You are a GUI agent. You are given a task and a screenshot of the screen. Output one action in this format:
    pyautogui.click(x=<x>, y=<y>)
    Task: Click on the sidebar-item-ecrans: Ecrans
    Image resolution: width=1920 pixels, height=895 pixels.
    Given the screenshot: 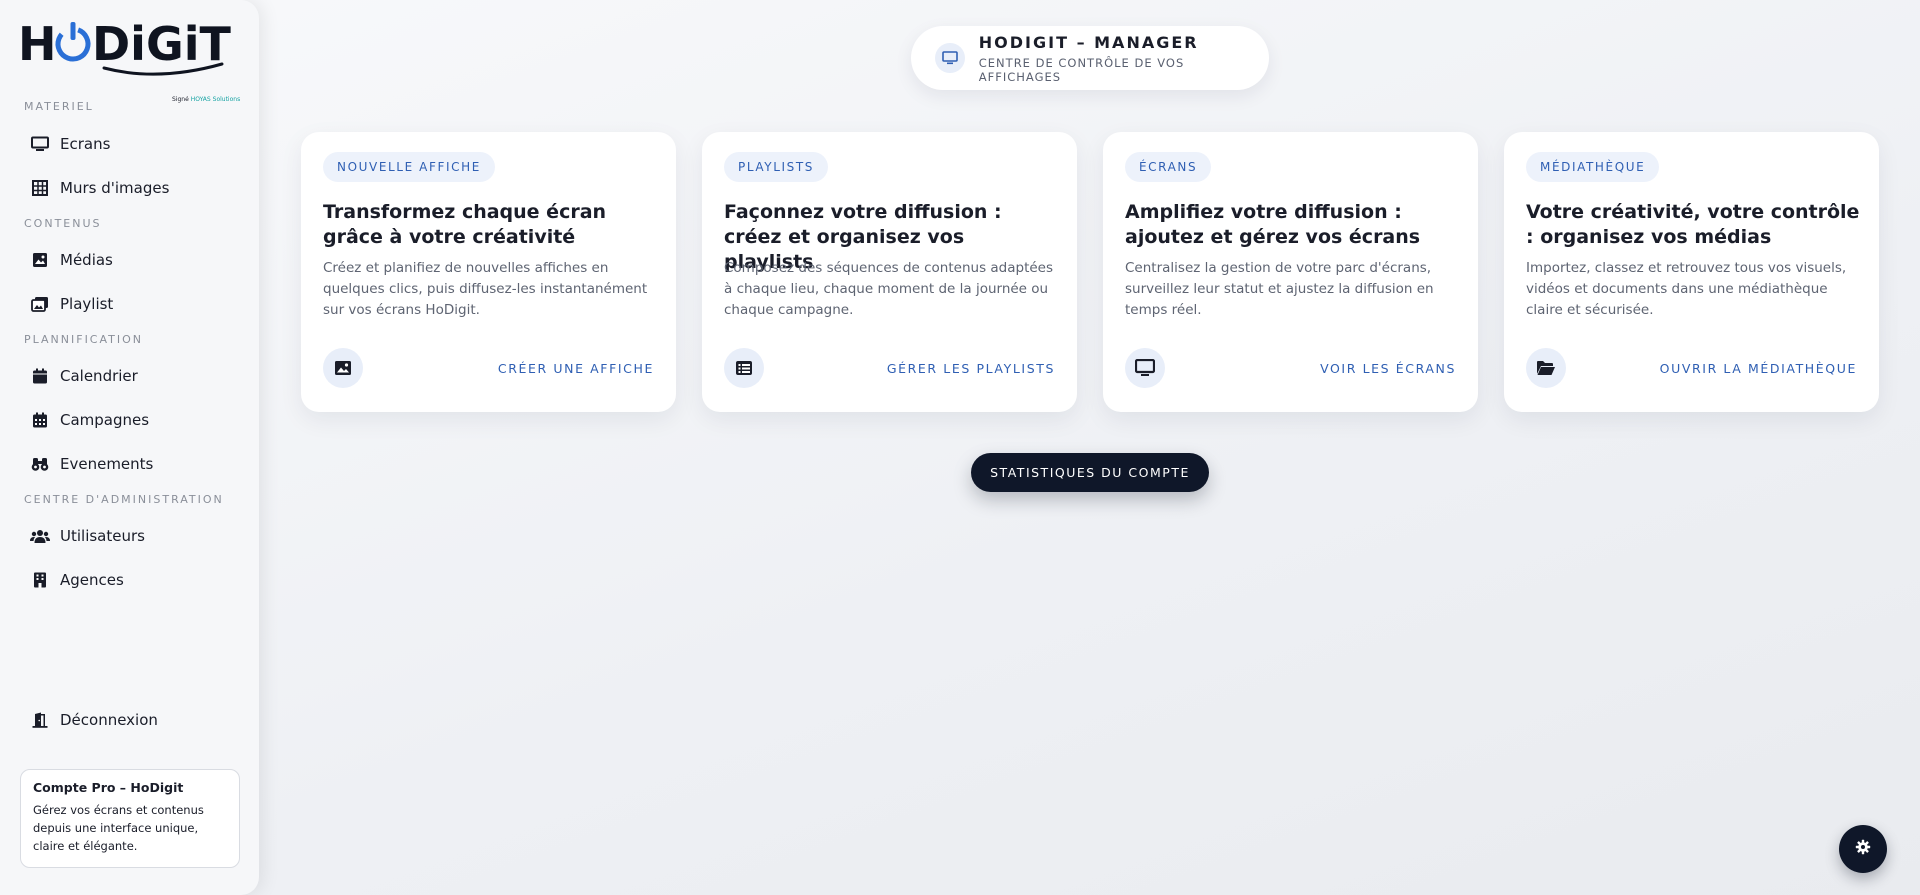 What is the action you would take?
    pyautogui.click(x=130, y=144)
    